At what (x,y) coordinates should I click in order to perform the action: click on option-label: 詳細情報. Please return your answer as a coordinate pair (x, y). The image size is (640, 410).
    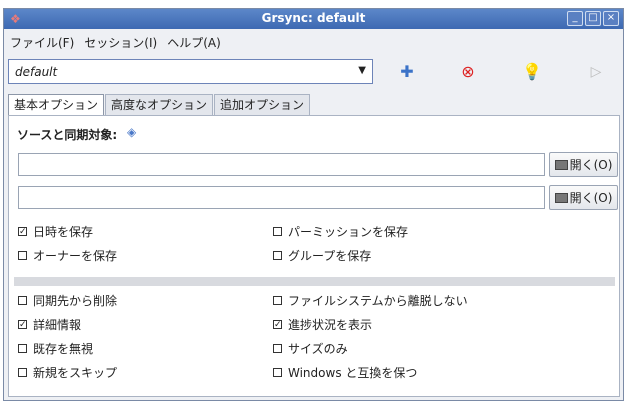
    Looking at the image, I should click on (57, 325).